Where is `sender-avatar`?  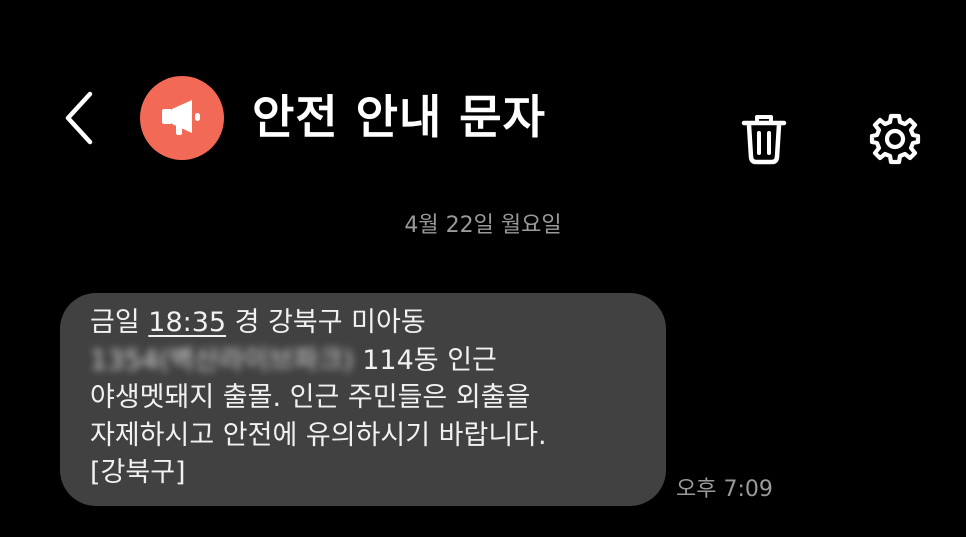 sender-avatar is located at coordinates (182, 118).